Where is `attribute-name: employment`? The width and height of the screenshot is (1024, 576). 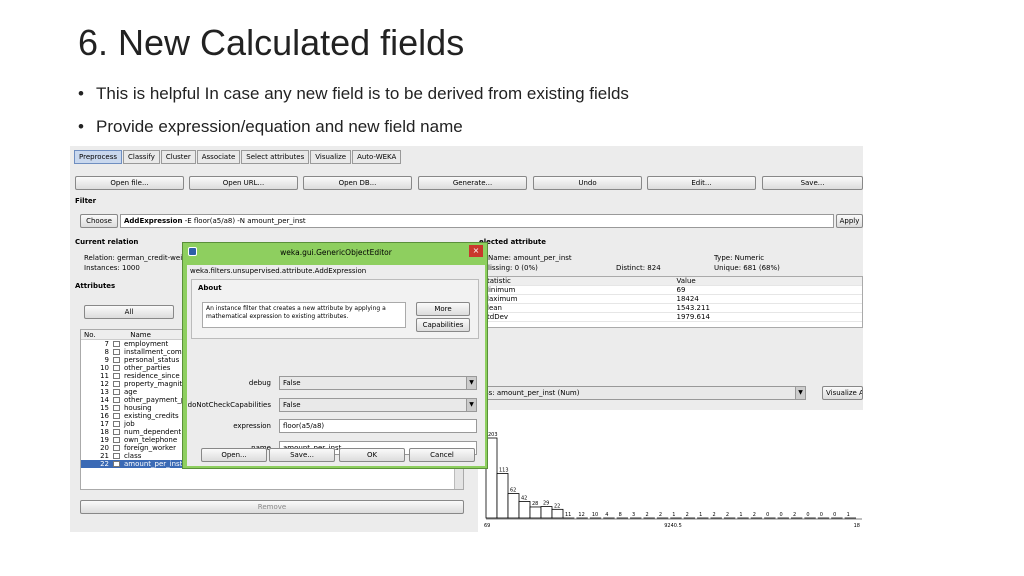
attribute-name: employment is located at coordinates (146, 344).